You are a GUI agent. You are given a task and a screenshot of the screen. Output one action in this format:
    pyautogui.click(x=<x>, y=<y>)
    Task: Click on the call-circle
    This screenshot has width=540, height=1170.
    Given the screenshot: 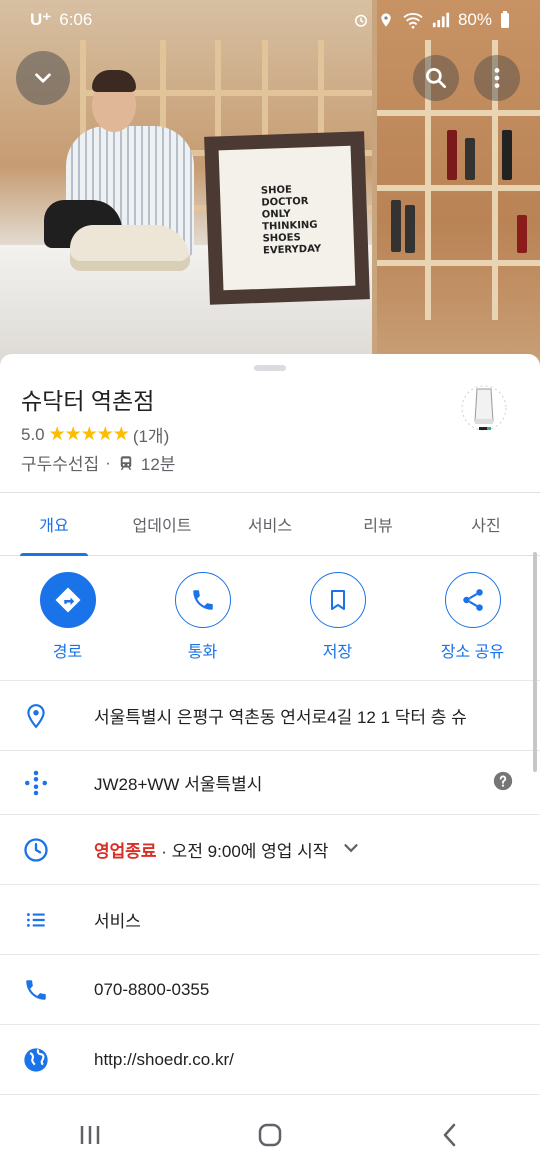 What is the action you would take?
    pyautogui.click(x=202, y=600)
    